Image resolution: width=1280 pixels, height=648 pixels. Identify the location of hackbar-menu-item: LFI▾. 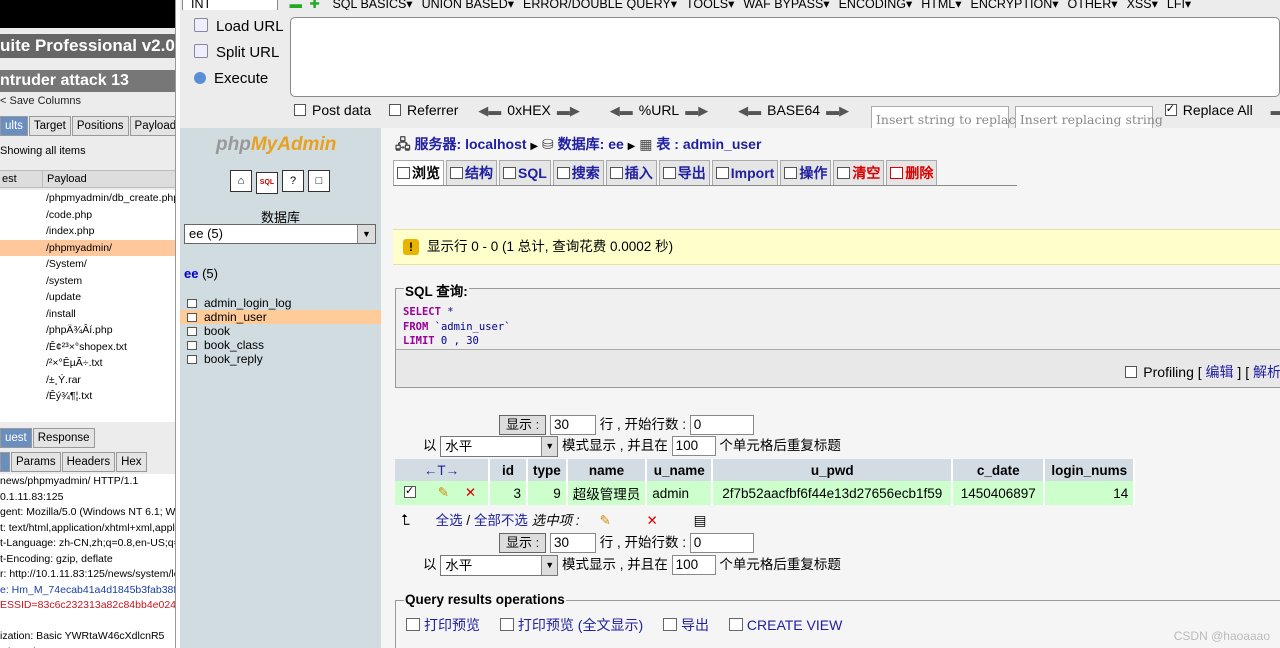
(1179, 5).